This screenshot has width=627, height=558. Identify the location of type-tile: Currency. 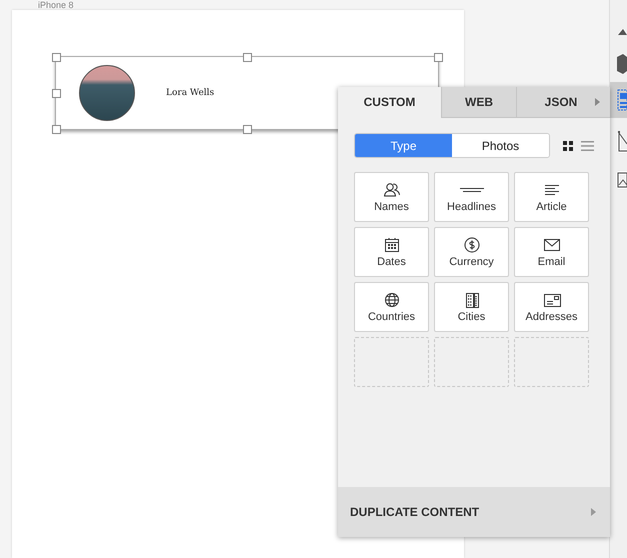
(471, 252).